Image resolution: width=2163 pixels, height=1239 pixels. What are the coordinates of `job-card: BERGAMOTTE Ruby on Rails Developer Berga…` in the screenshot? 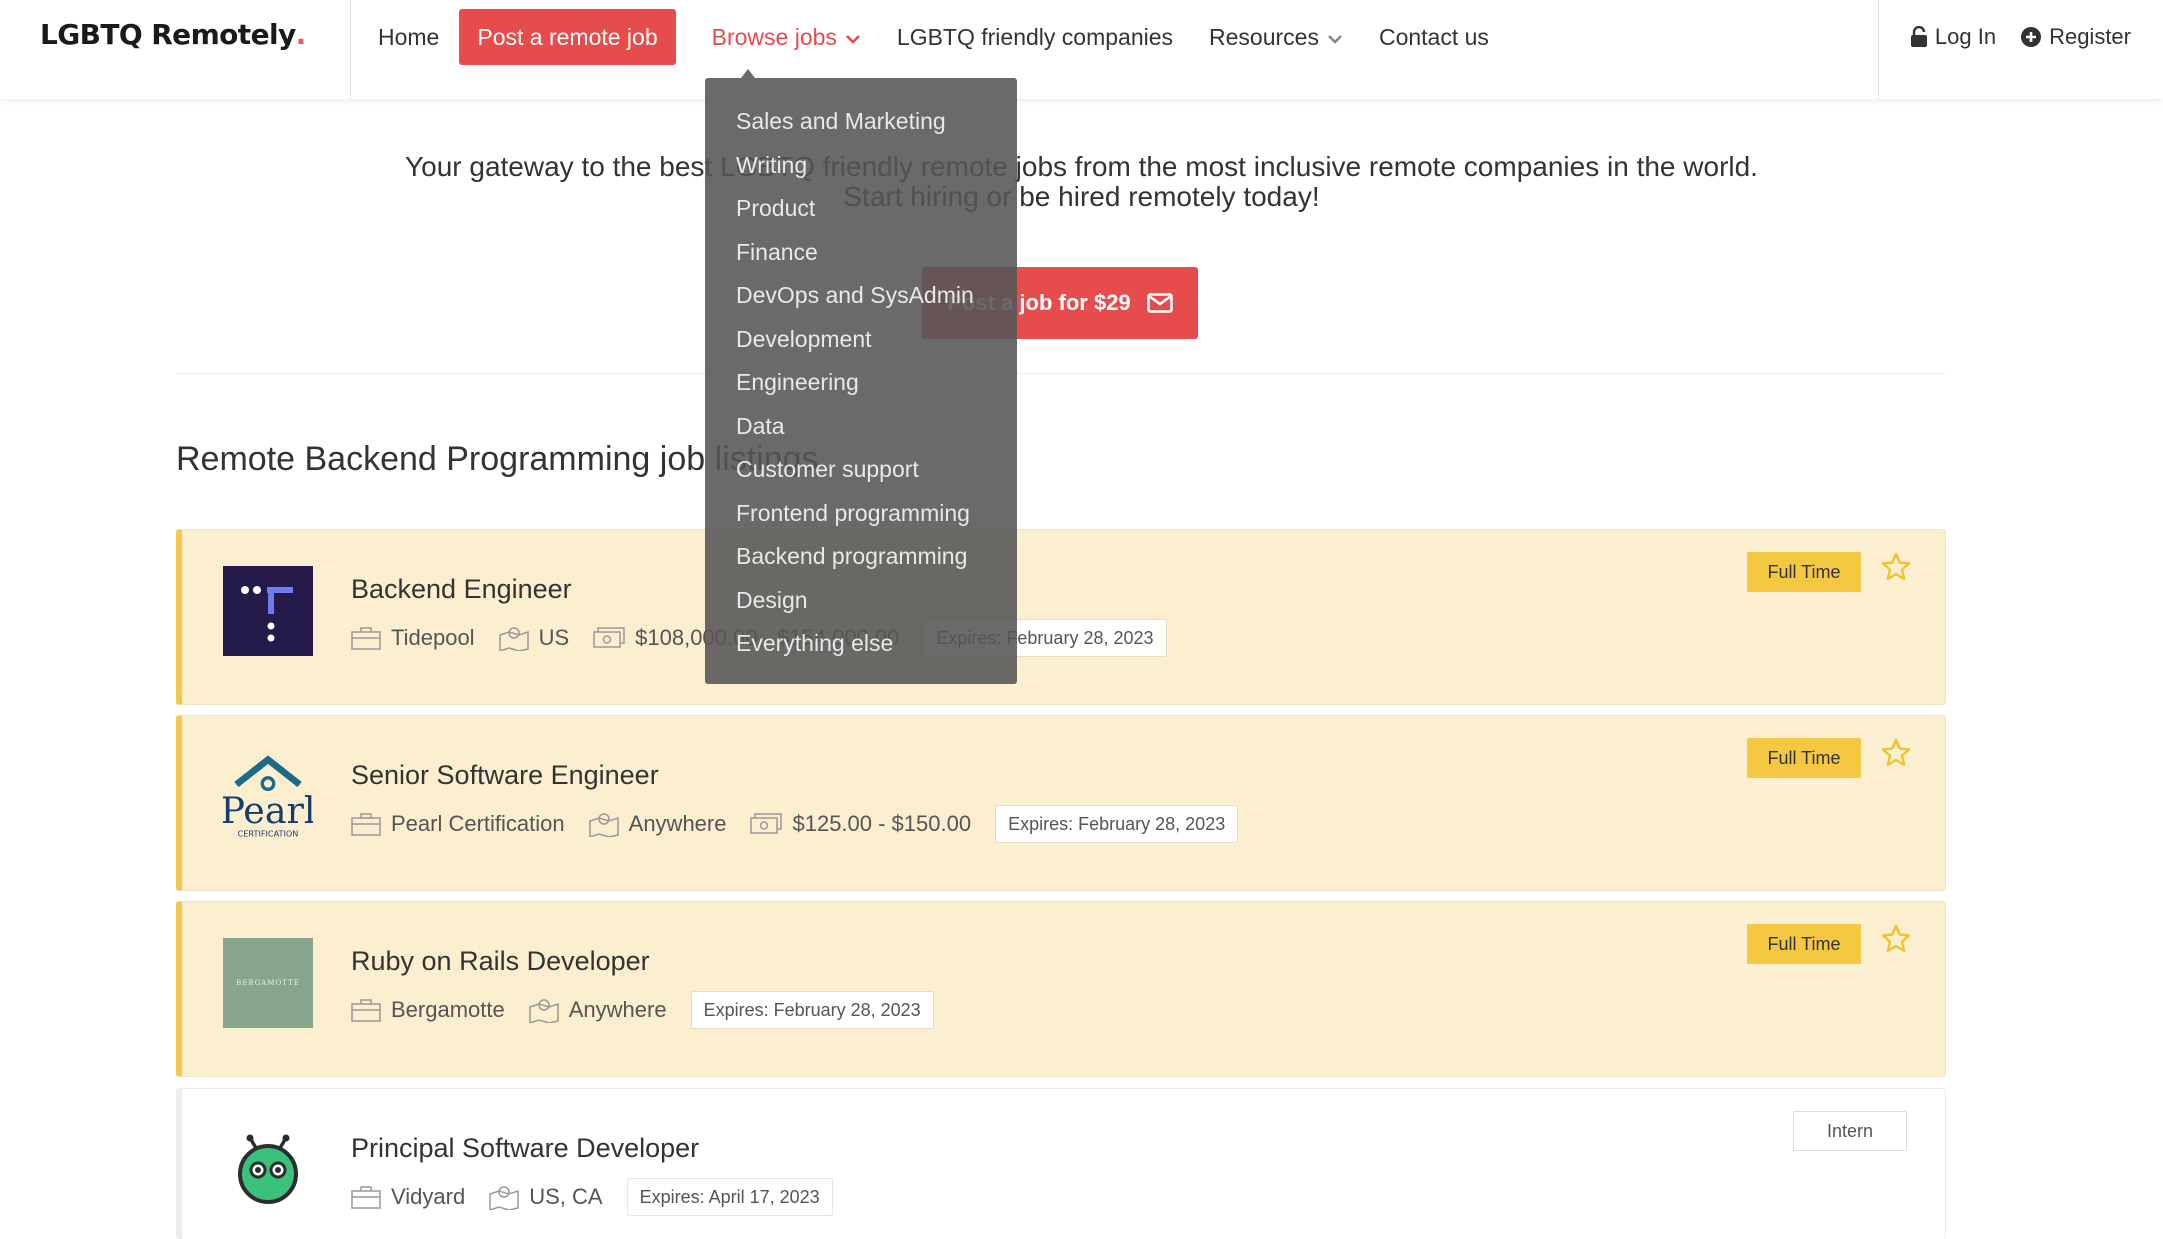 It's located at (1061, 989).